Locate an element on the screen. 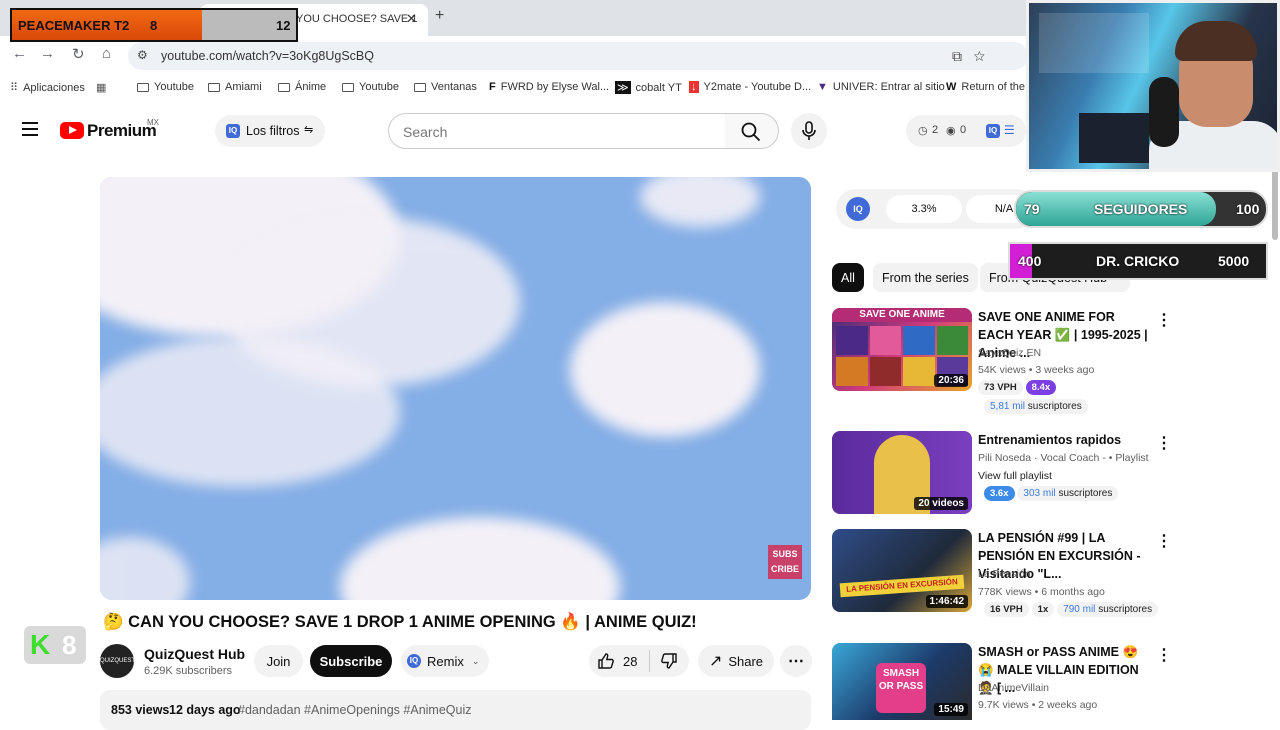 Image resolution: width=1280 pixels, height=730 pixels. bookmark-grid: ▦ is located at coordinates (101, 87).